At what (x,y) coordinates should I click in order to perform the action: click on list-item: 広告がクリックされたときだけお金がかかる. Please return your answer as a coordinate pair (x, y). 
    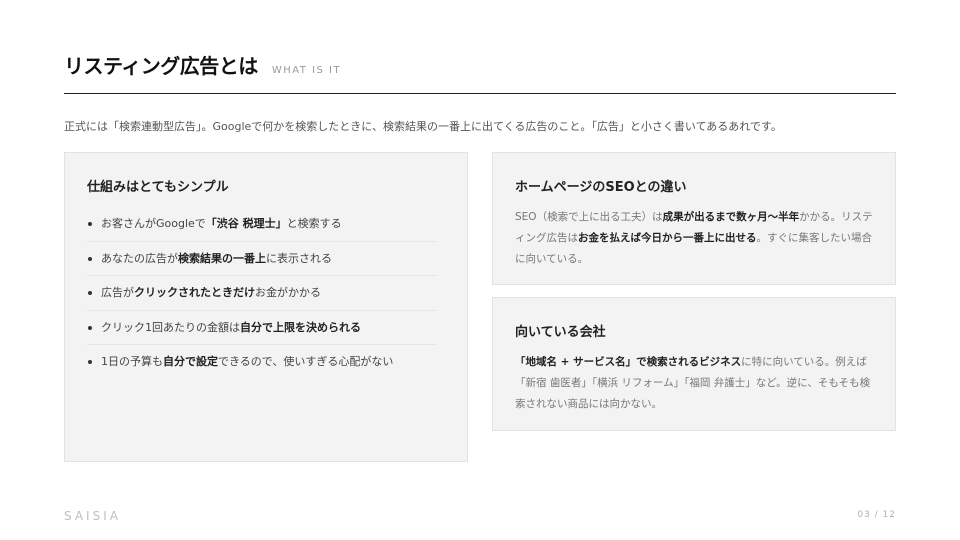
    Looking at the image, I should click on (262, 293).